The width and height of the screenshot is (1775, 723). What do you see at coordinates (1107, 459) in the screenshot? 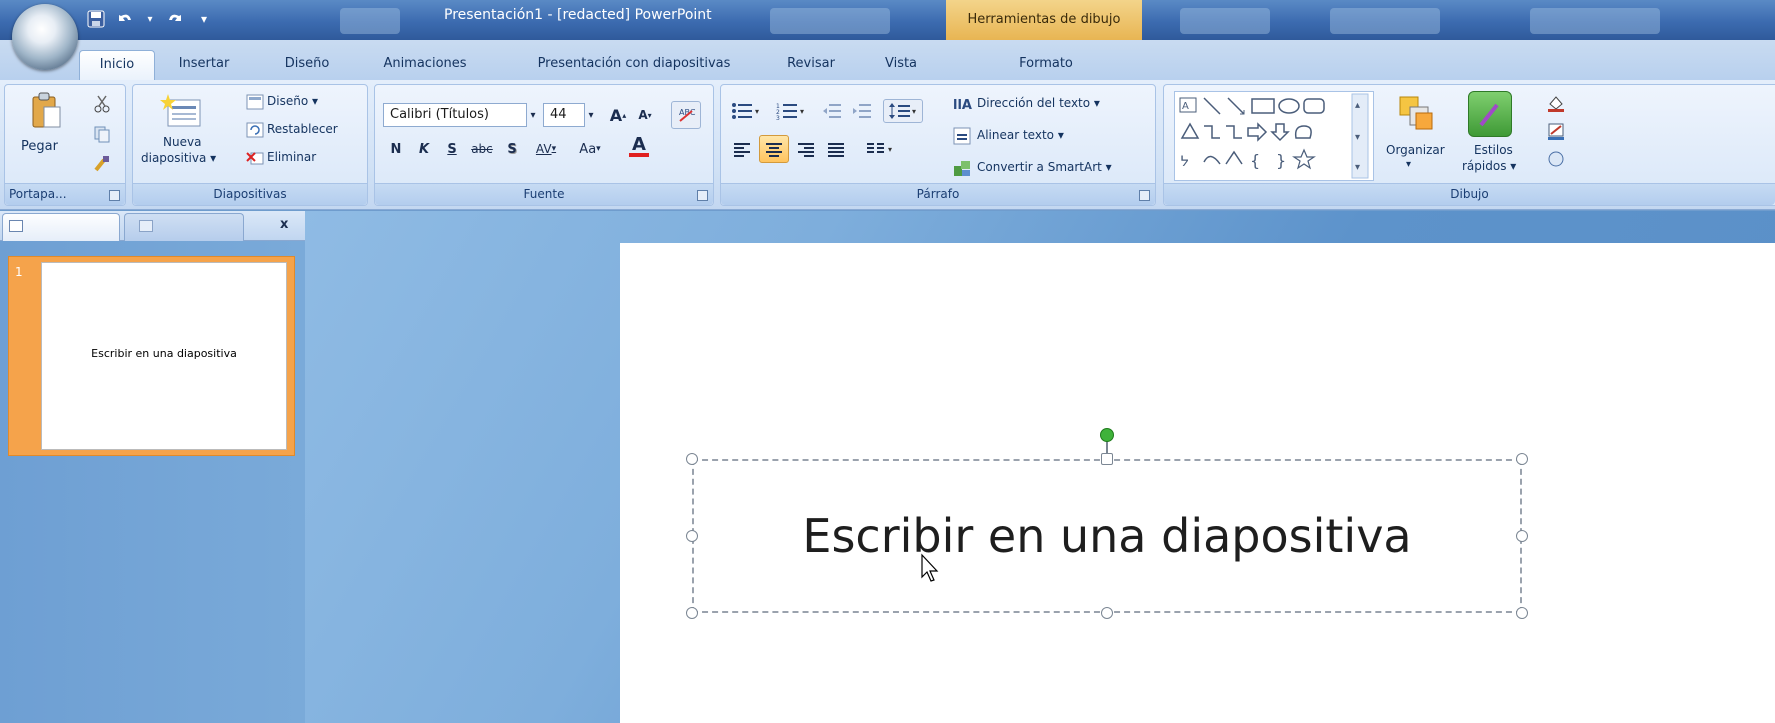
I see `resize-handle-top` at bounding box center [1107, 459].